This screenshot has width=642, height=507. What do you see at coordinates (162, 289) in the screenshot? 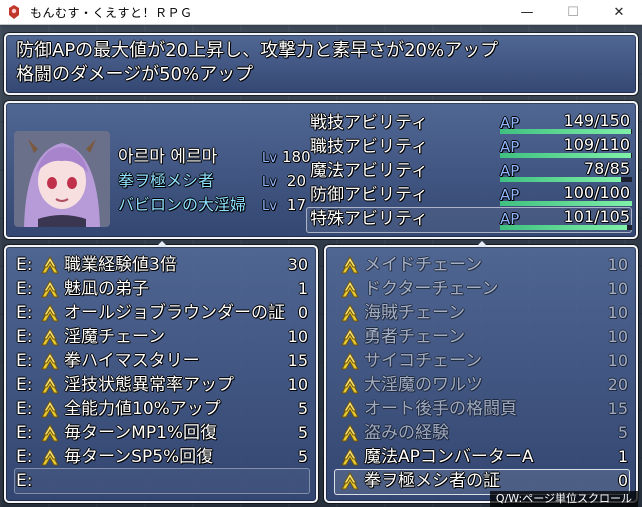
I see `equipped-ability-slot: E: 魅凪の弟子 1` at bounding box center [162, 289].